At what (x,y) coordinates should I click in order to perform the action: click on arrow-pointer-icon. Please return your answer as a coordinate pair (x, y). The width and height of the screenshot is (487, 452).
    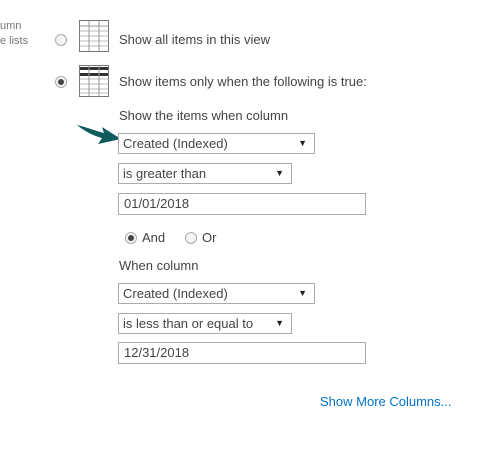
    Looking at the image, I should click on (99, 134).